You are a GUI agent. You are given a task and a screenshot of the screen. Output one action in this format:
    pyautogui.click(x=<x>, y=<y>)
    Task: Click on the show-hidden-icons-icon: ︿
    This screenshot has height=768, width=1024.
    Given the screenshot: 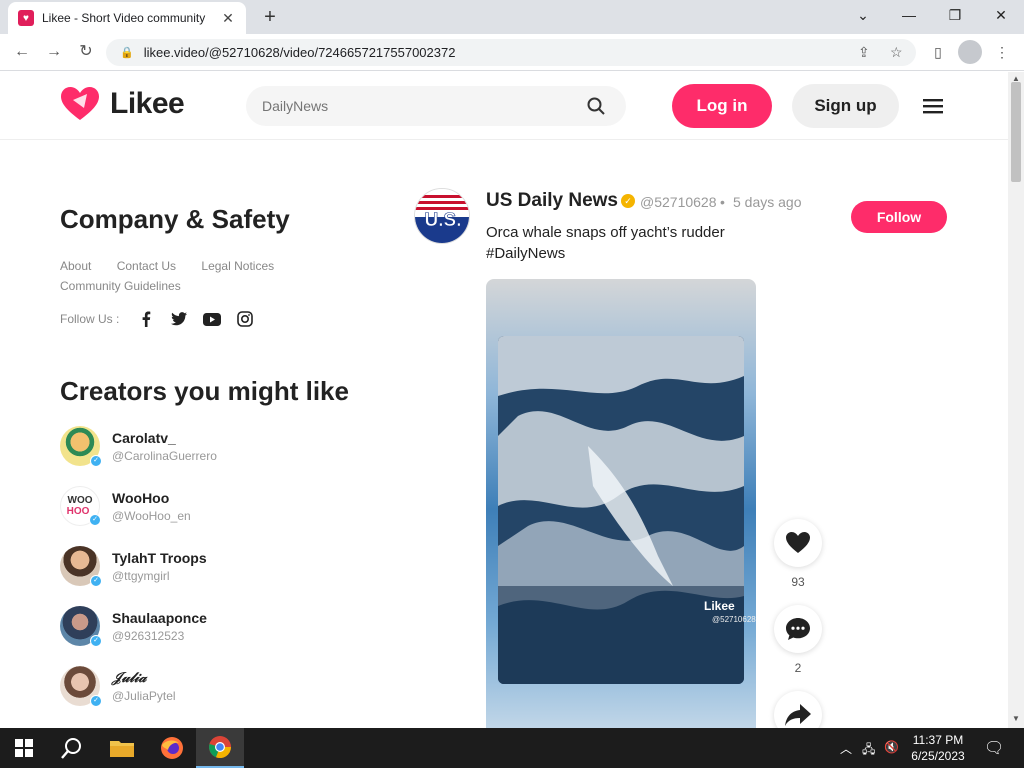 What is the action you would take?
    pyautogui.click(x=846, y=748)
    